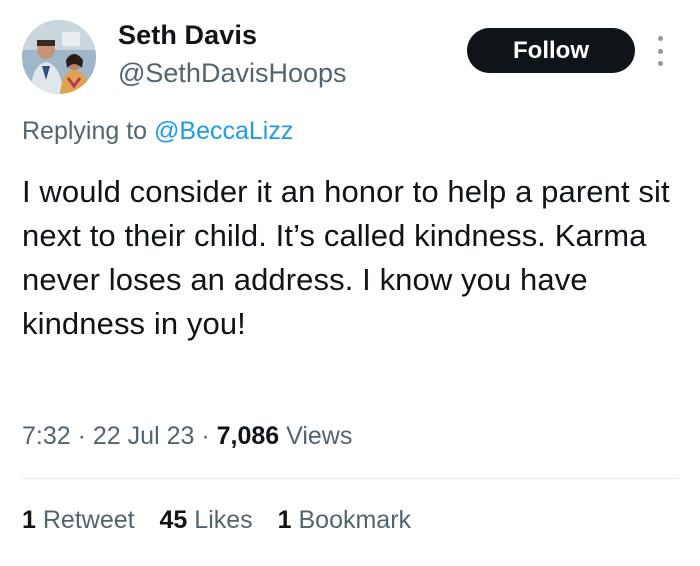 This screenshot has width=700, height=566. Describe the element at coordinates (551, 50) in the screenshot. I see `follow-button: Follow` at that location.